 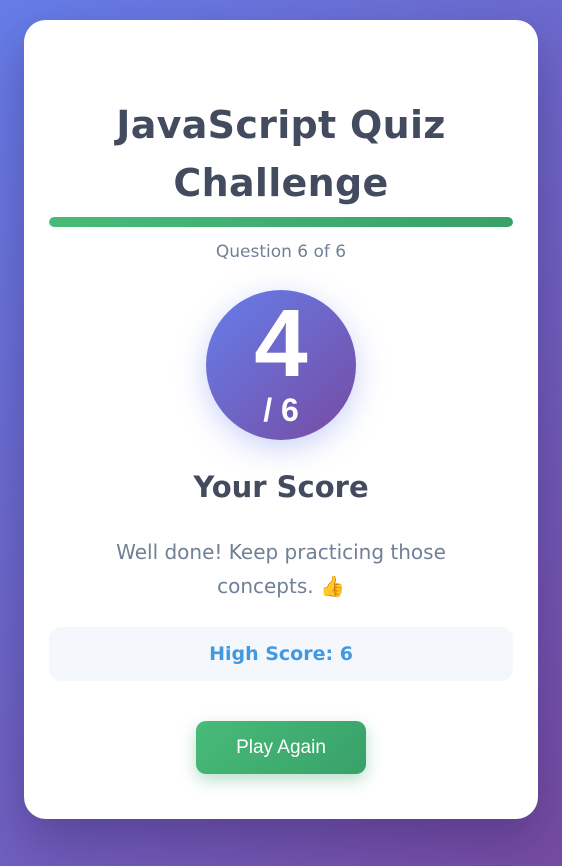 What do you see at coordinates (281, 410) in the screenshot?
I see `score-total: / 6` at bounding box center [281, 410].